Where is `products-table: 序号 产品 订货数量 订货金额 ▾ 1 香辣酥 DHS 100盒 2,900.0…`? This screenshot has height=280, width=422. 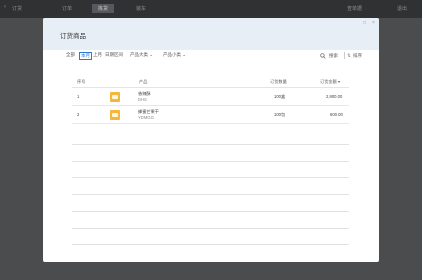
products-table: 序号 产品 订货数量 订货金额 ▾ 1 香辣酥 DHS 100盒 2,900.0… is located at coordinates (210, 99).